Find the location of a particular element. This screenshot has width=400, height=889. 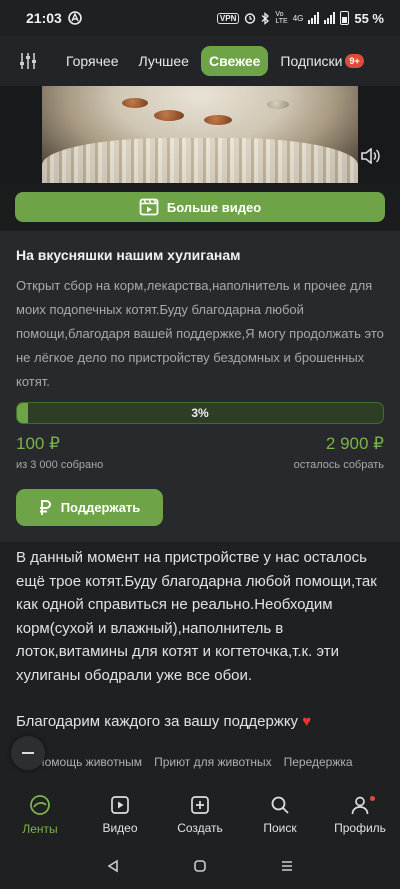

support-label: Поддержать is located at coordinates (100, 507).